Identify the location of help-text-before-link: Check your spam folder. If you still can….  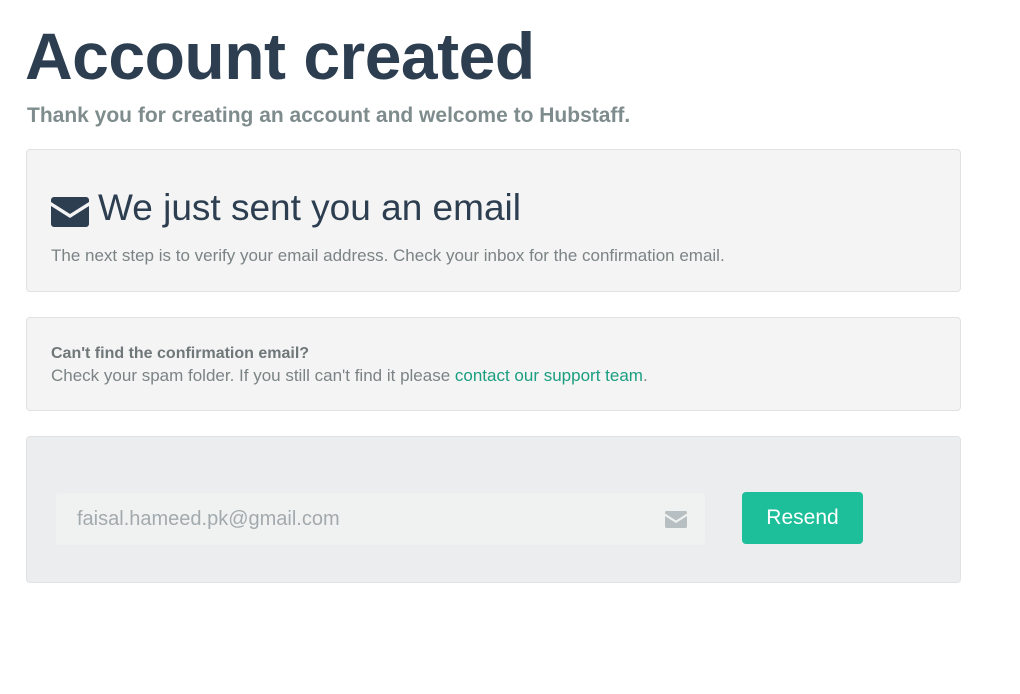
(253, 375).